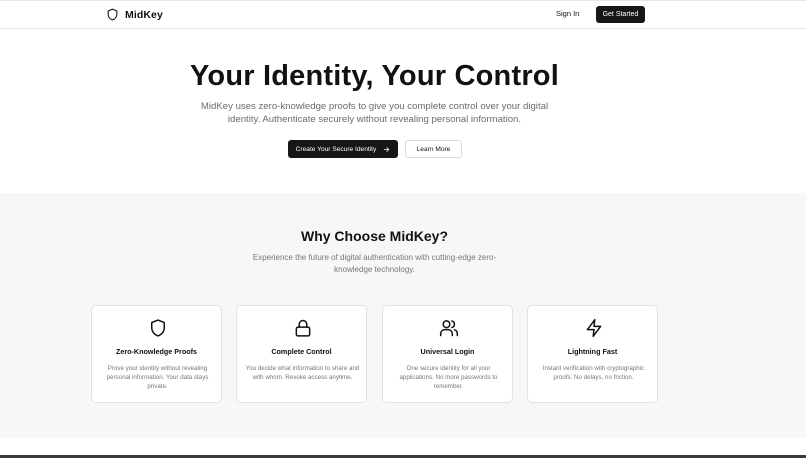  Describe the element at coordinates (374, 76) in the screenshot. I see `hero-title: Your Identity, Your Control` at that location.